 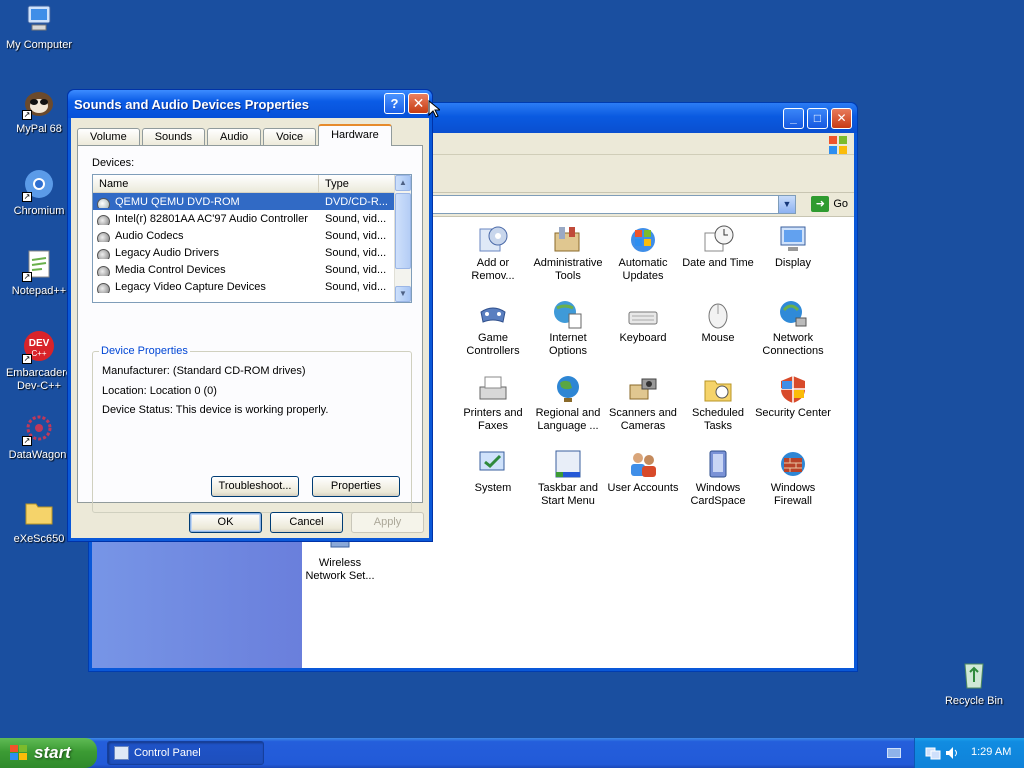 What do you see at coordinates (403, 183) in the screenshot?
I see `scroll-up-icon: ▲` at bounding box center [403, 183].